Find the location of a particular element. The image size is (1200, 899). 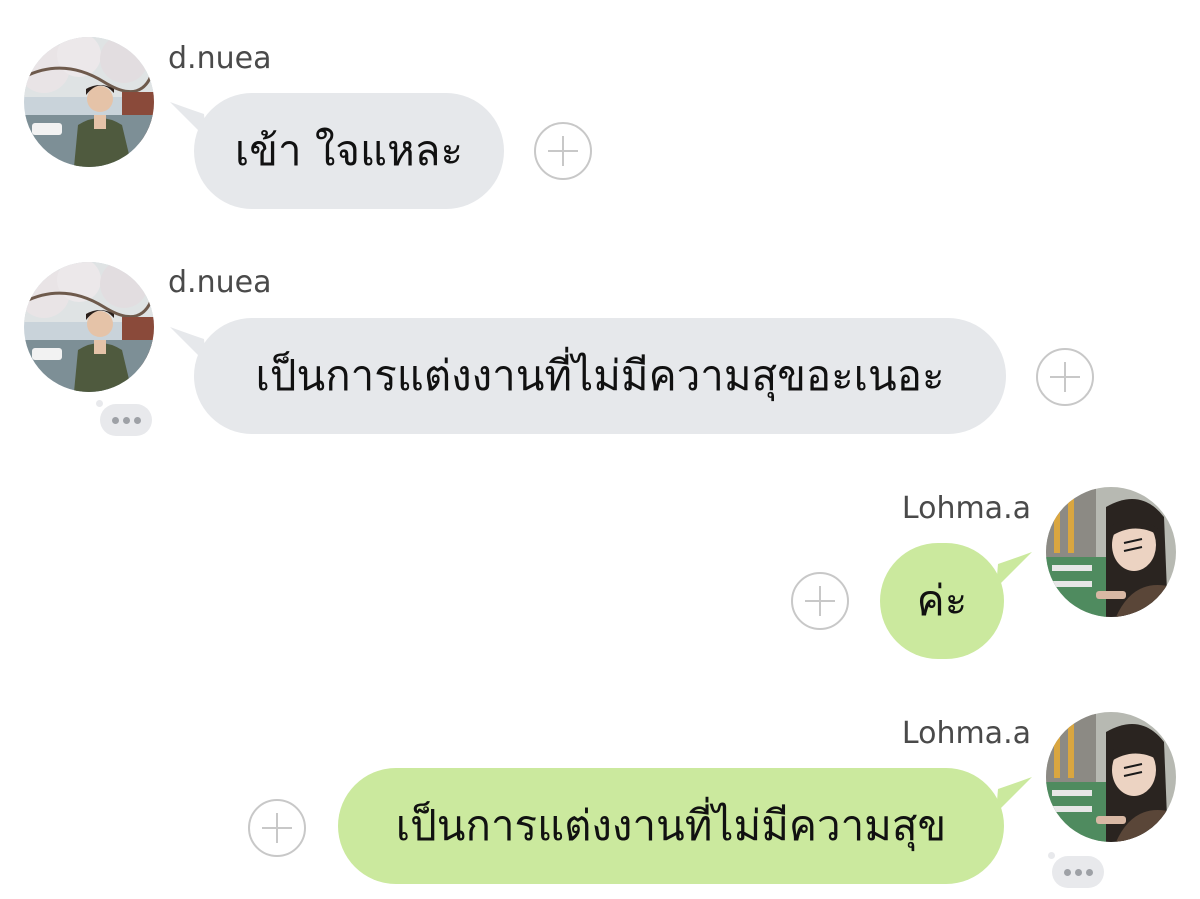

message-bubble: เป็นการแต่งงานที่ไม่มีความสุขอะเนอะ is located at coordinates (600, 376).